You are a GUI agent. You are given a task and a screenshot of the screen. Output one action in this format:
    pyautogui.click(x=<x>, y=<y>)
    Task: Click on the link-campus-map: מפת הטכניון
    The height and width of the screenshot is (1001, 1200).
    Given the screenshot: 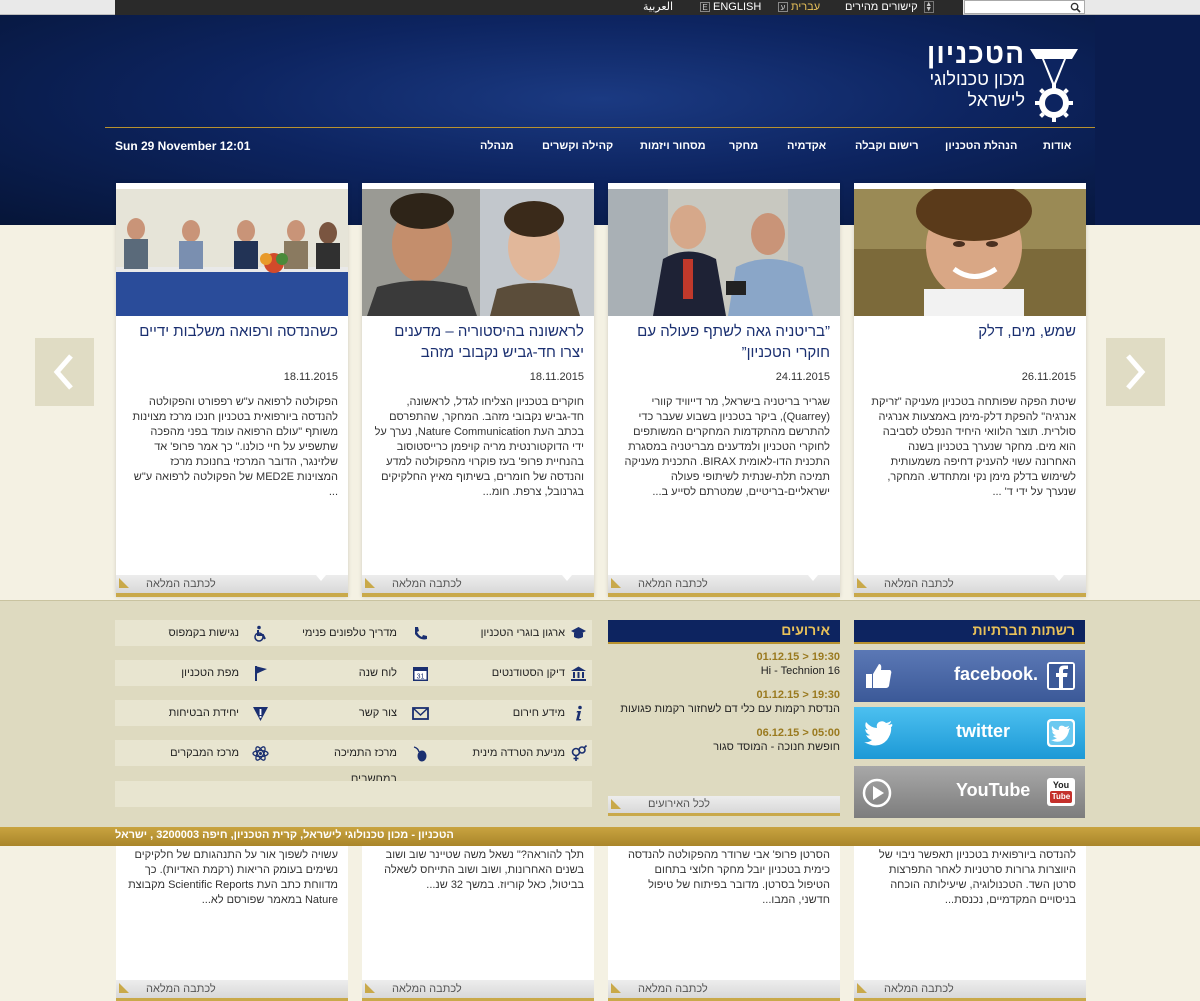 What is the action you would take?
    pyautogui.click(x=187, y=673)
    